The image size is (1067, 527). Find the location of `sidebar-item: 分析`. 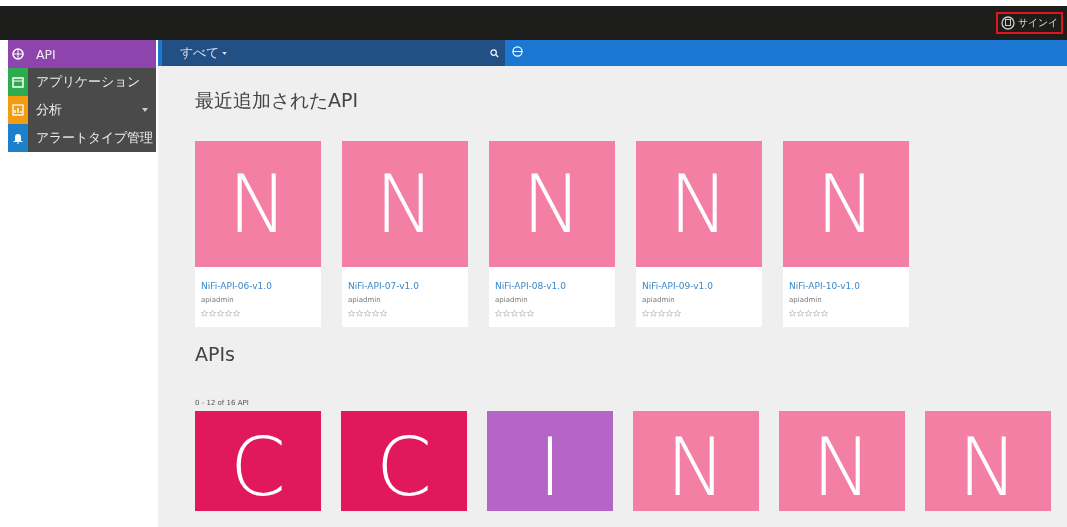

sidebar-item: 分析 is located at coordinates (82, 110).